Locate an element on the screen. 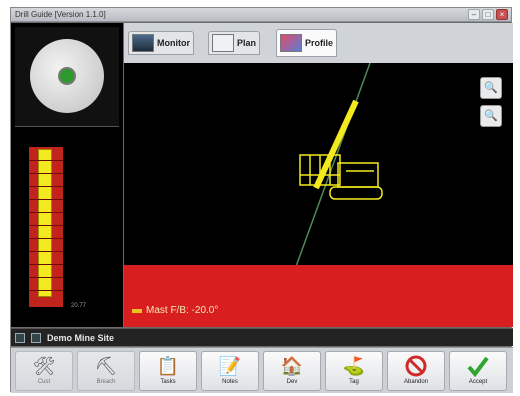 The width and height of the screenshot is (520, 396). ground-surface is located at coordinates (318, 296).